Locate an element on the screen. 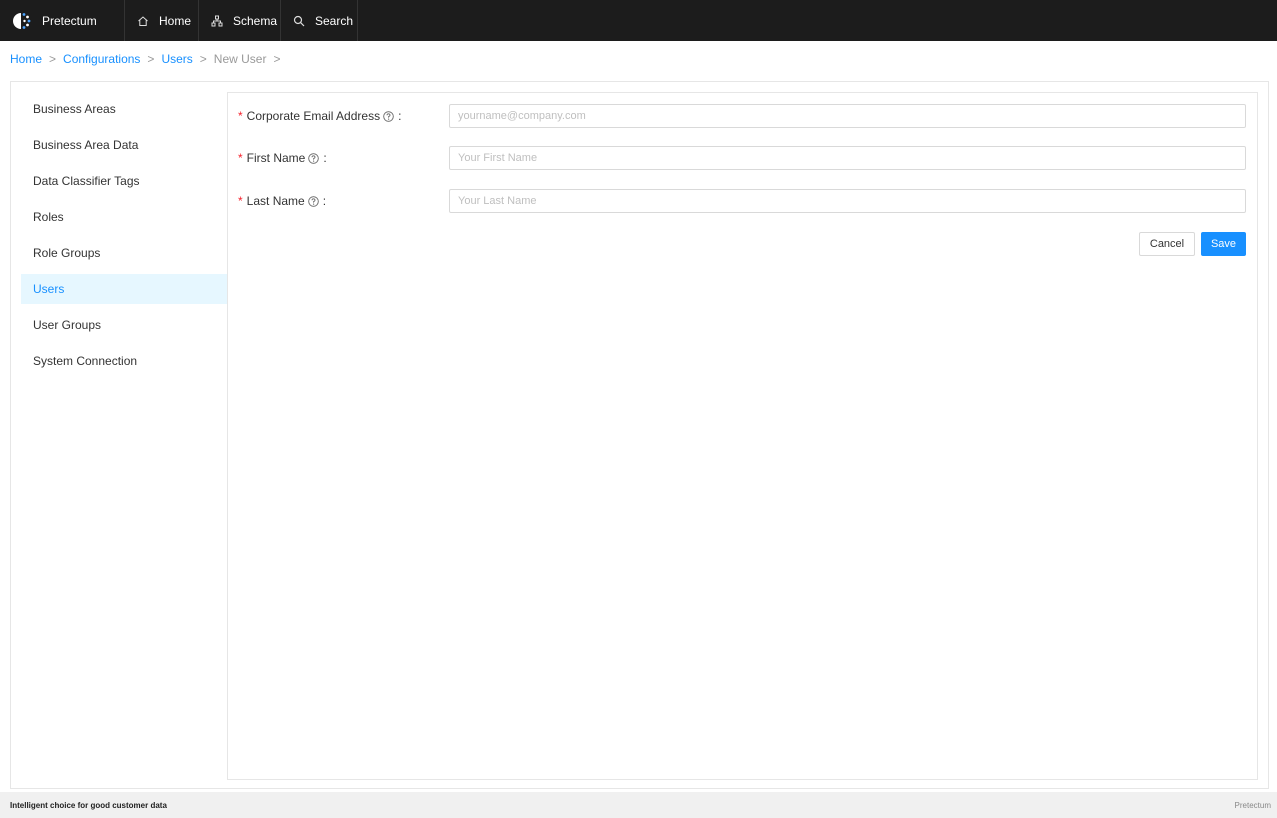 The height and width of the screenshot is (818, 1277). nav-search-label: Search is located at coordinates (334, 20).